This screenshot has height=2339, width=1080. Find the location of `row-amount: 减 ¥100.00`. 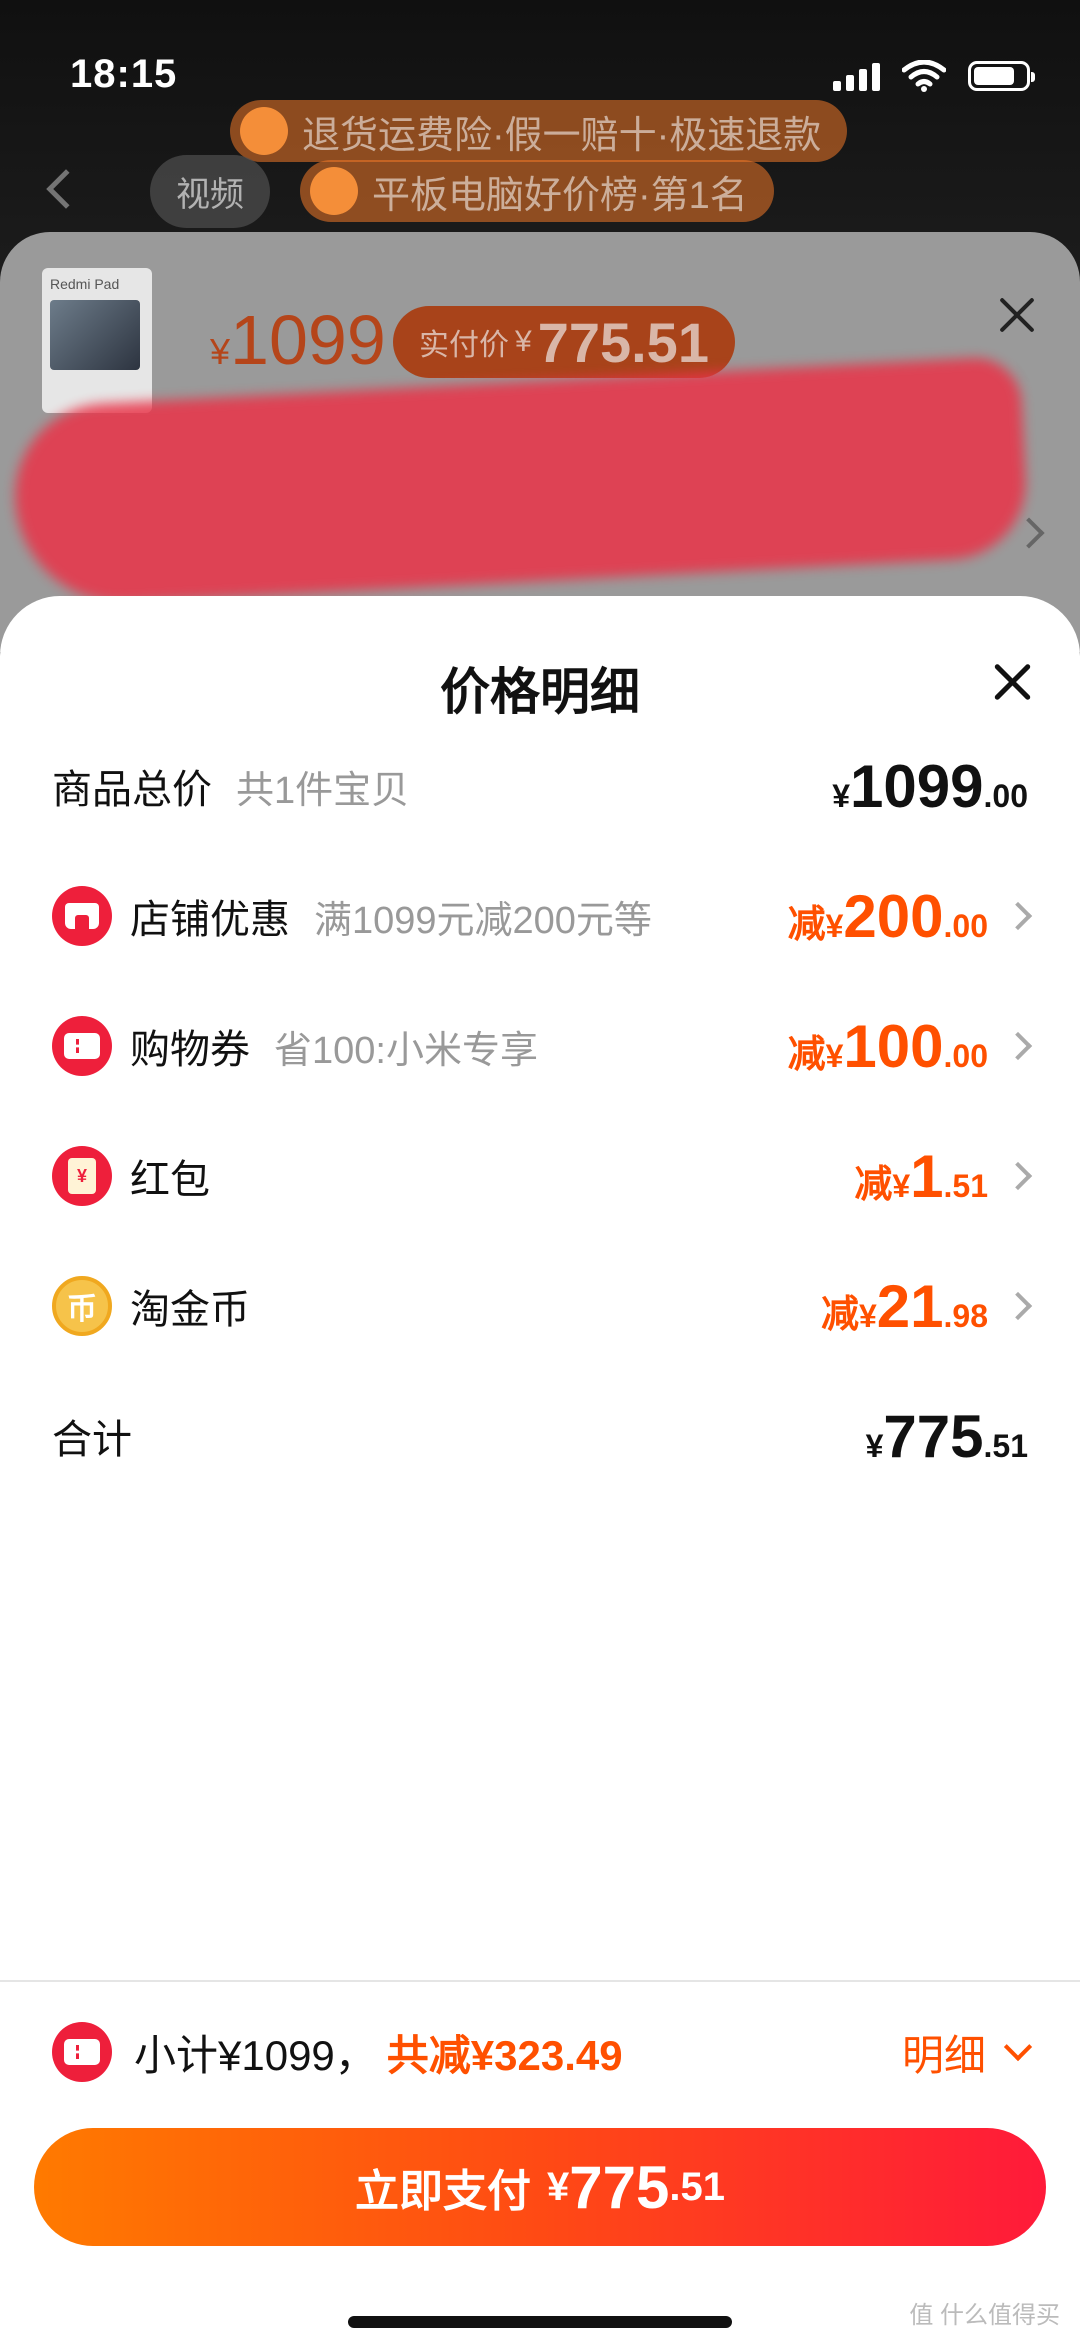

row-amount: 减 ¥100.00 is located at coordinates (887, 1046).